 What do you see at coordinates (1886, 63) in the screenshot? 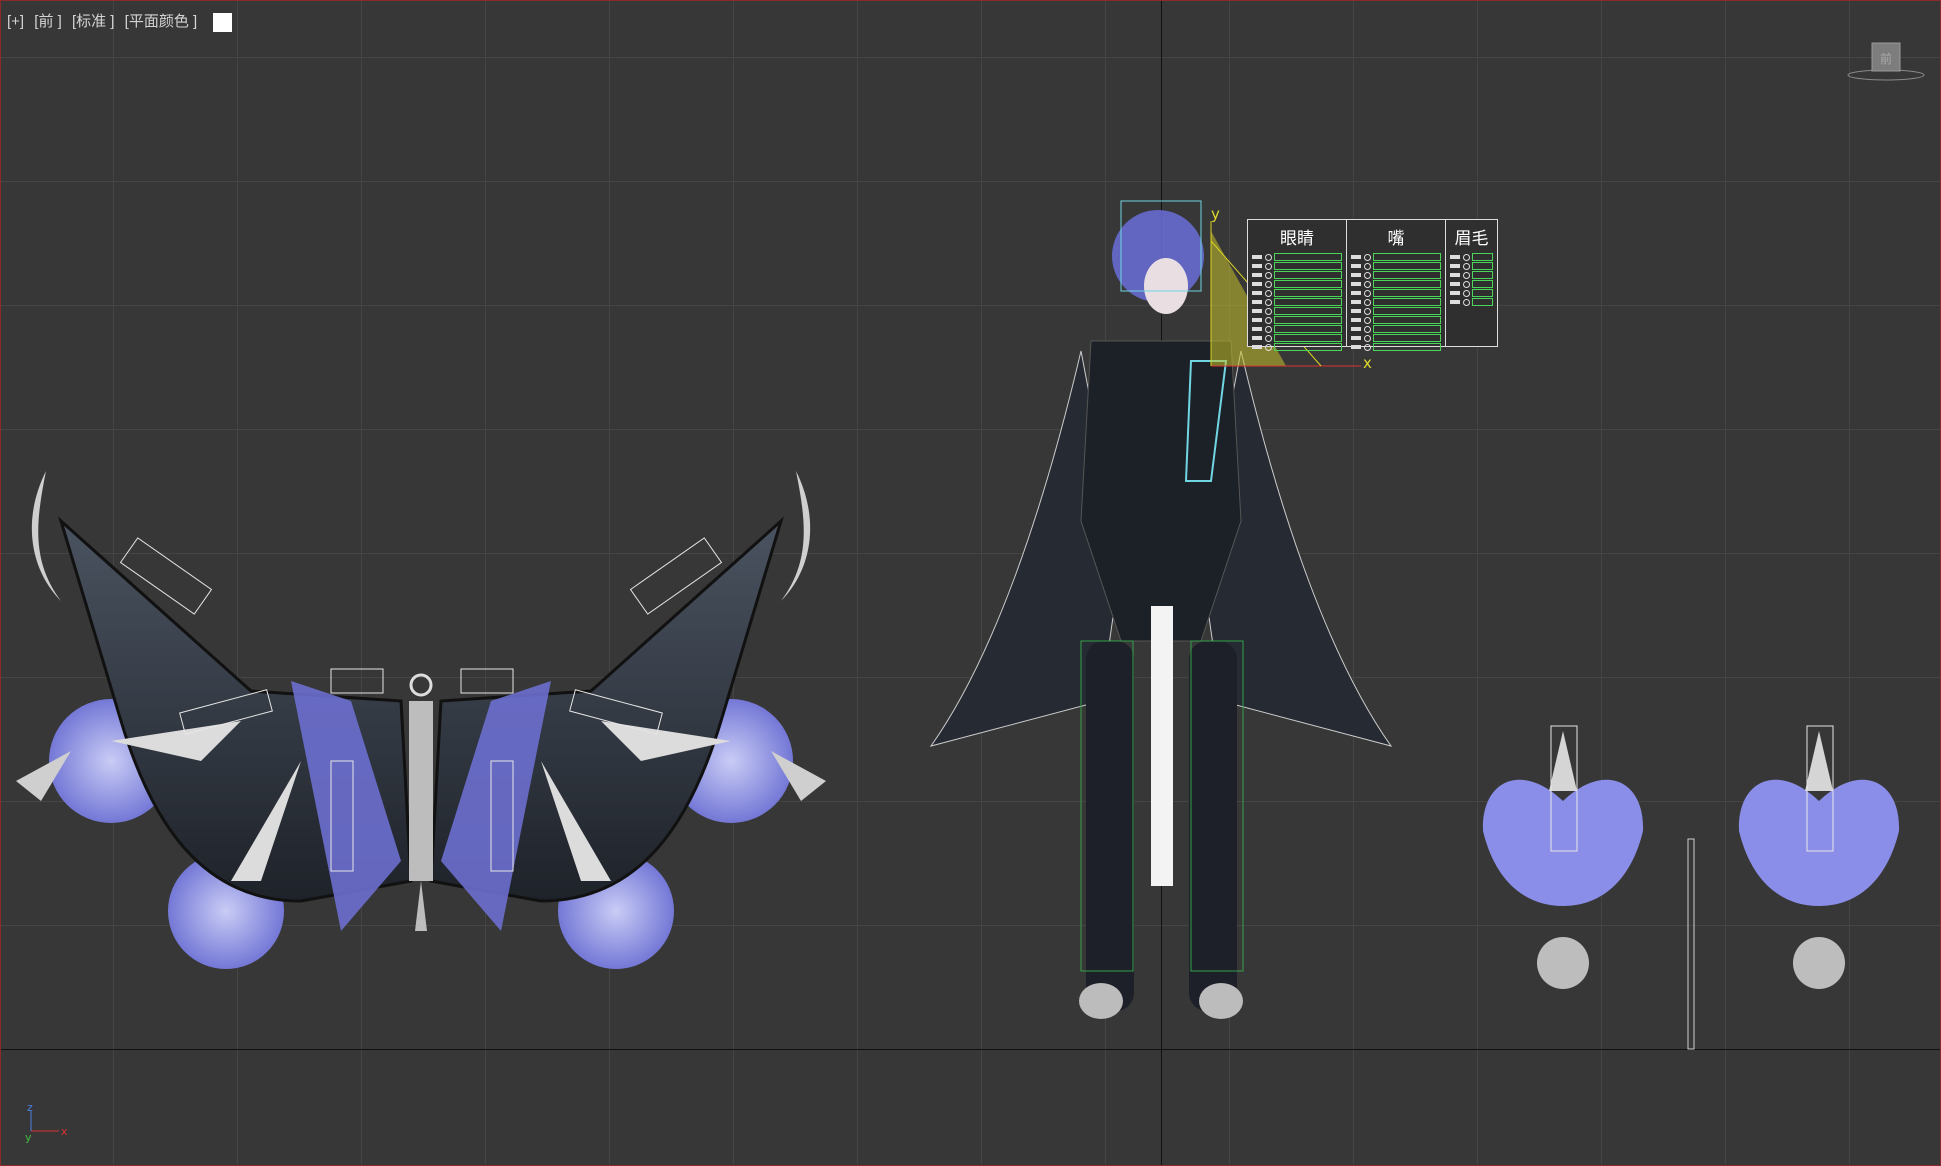
I see `viewcube: 前` at bounding box center [1886, 63].